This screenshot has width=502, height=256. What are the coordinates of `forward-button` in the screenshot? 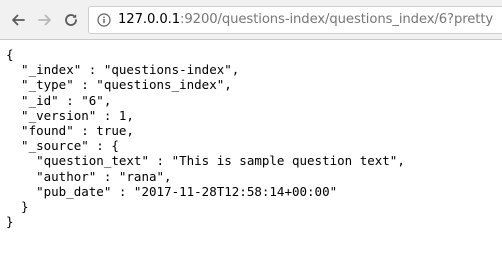 It's located at (45, 20).